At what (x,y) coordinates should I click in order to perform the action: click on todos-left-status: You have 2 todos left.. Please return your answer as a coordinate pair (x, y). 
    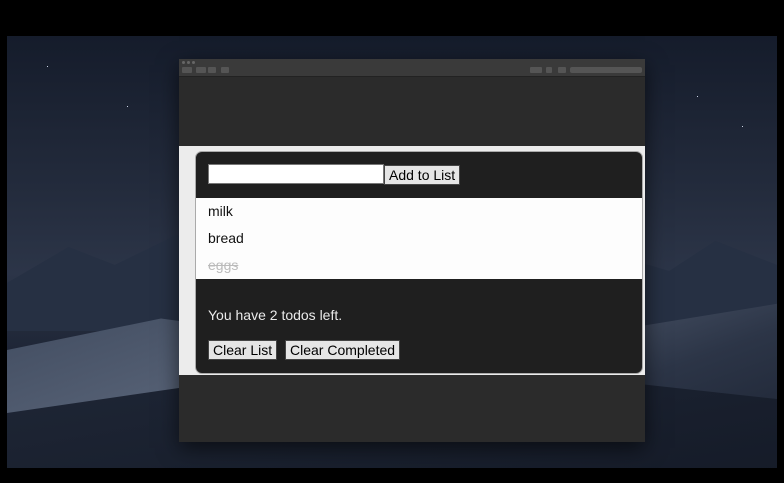
    Looking at the image, I should click on (275, 315).